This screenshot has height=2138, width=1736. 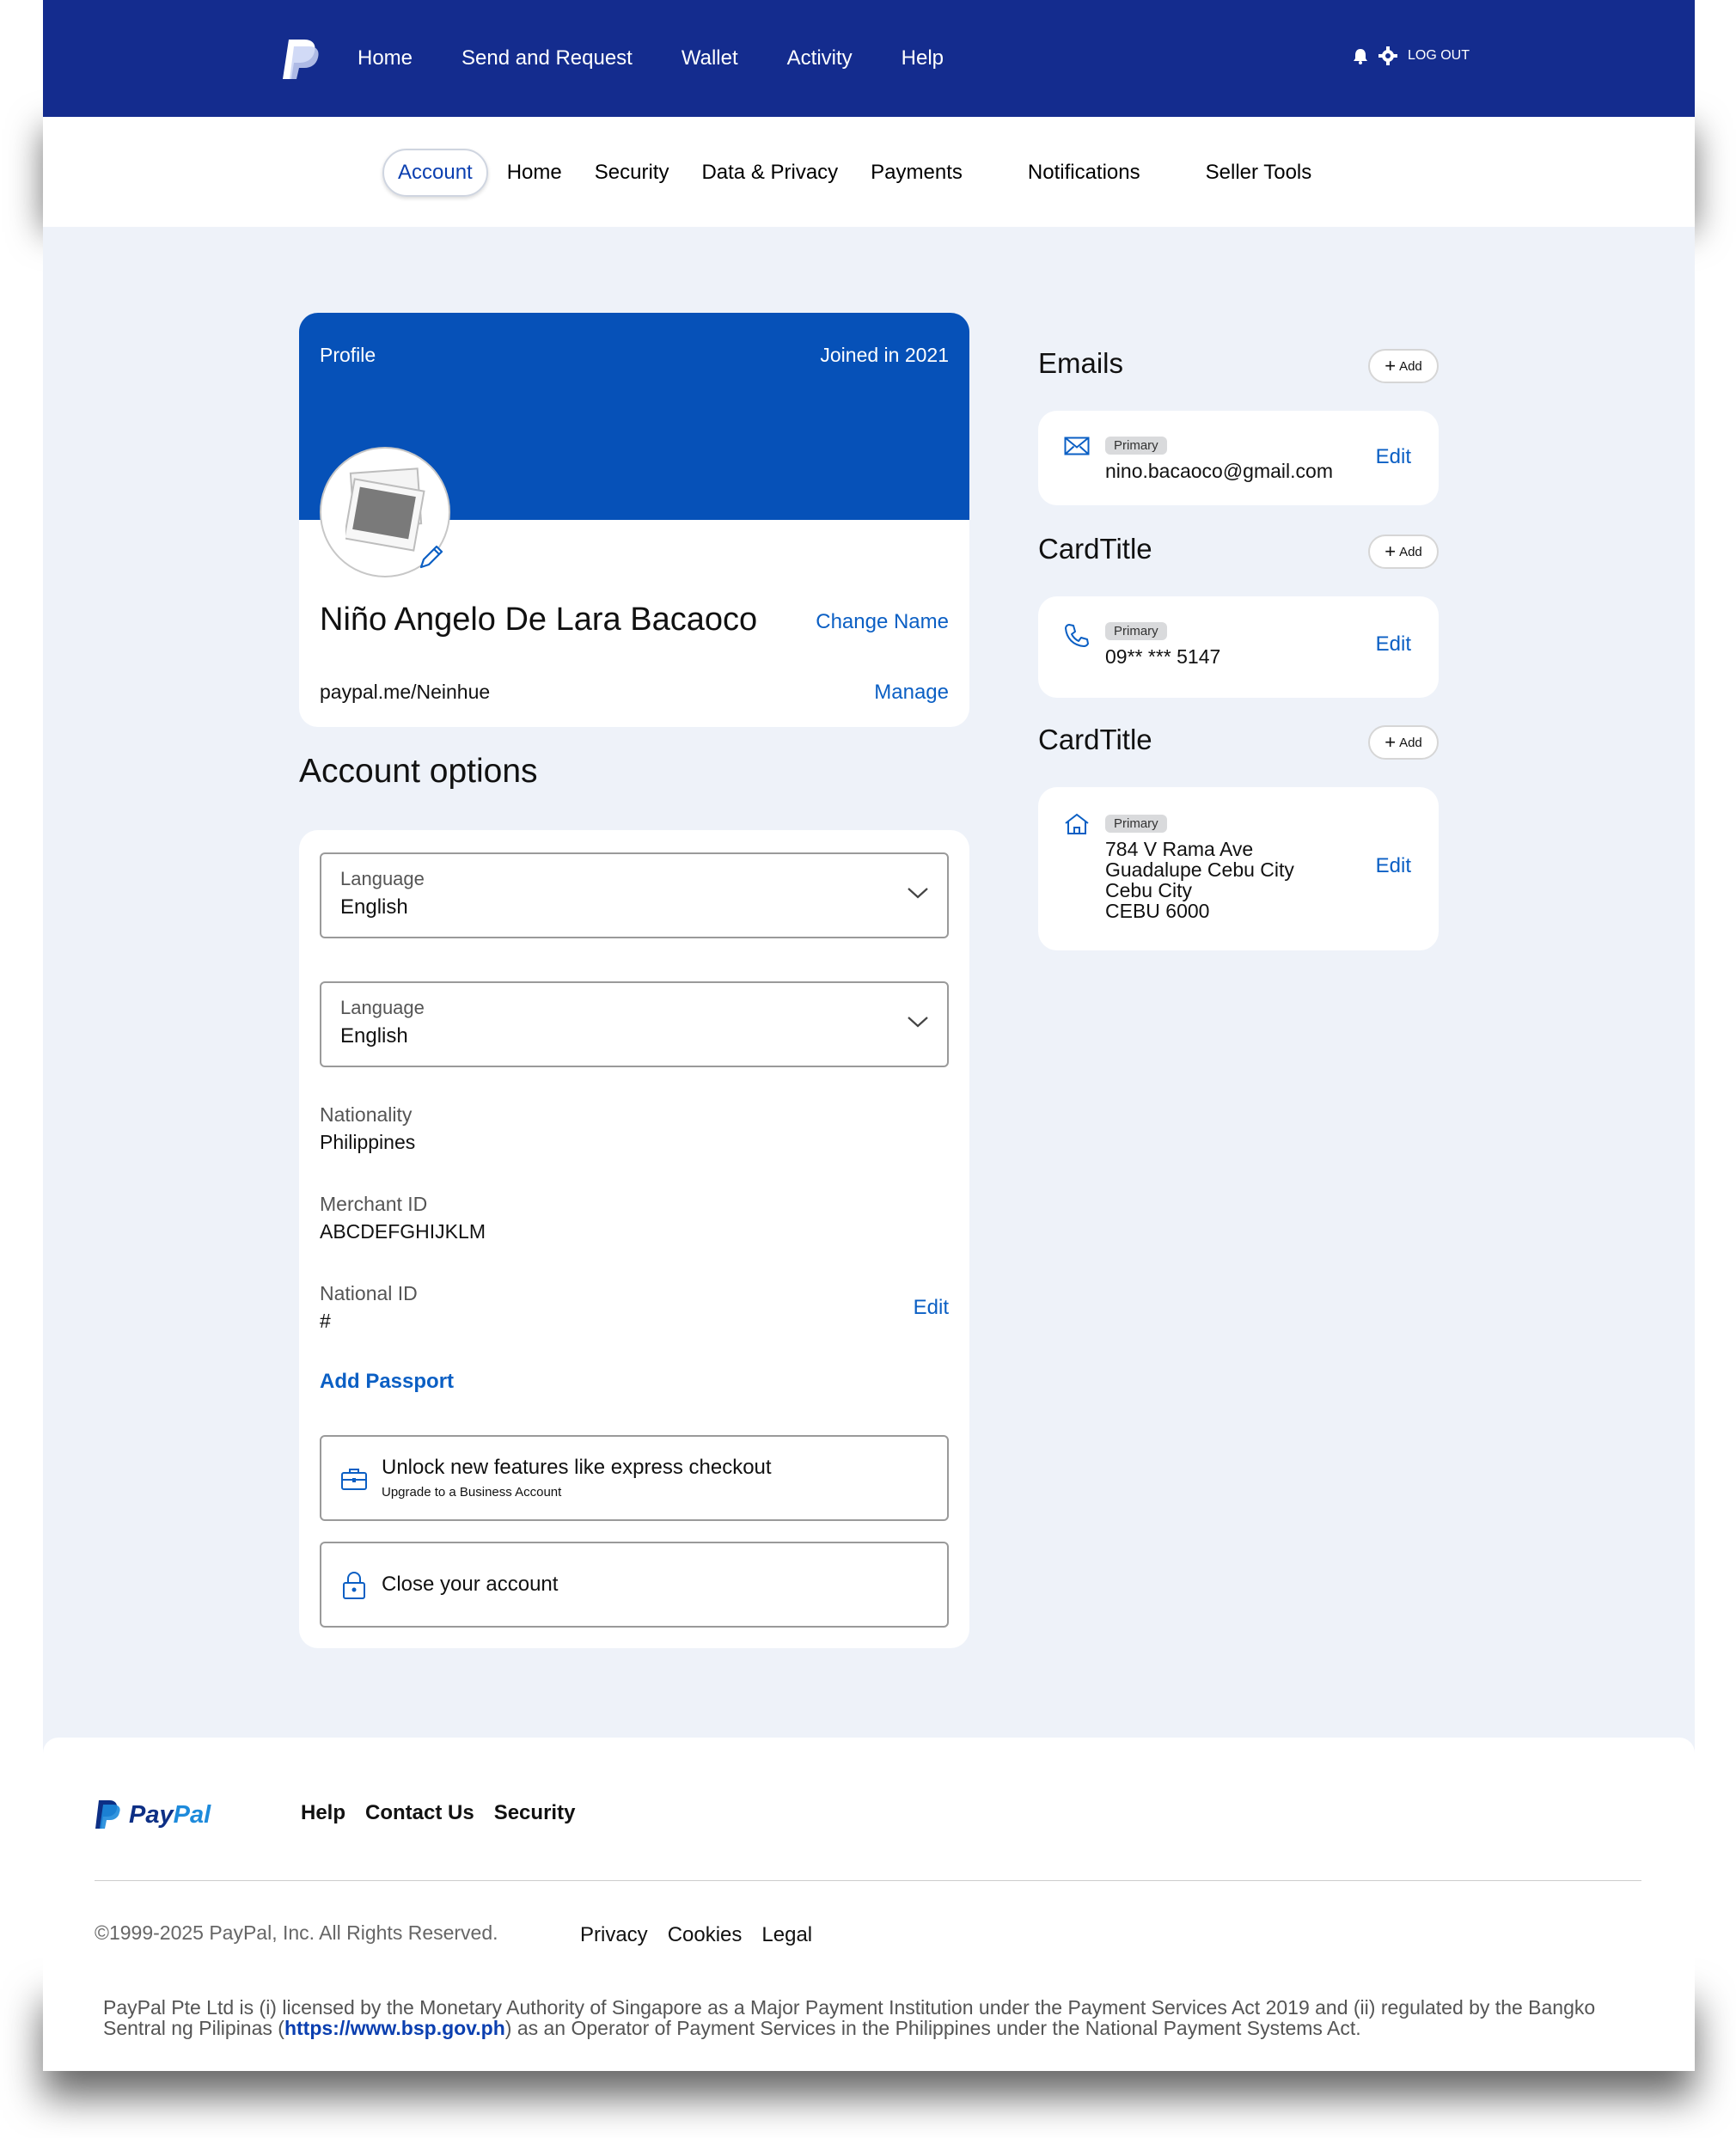 I want to click on upgrade-subtitle: Upgrade to a Business Account, so click(x=472, y=1493).